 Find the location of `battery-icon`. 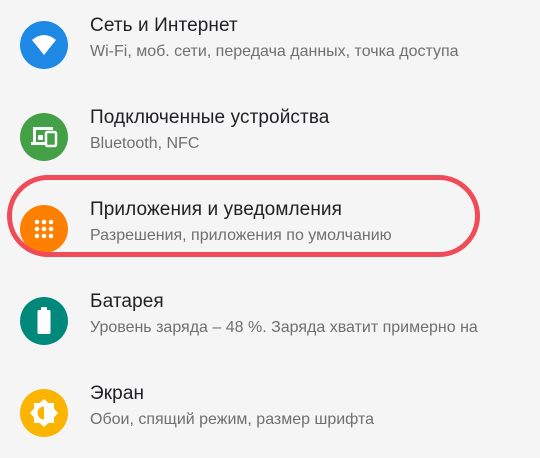

battery-icon is located at coordinates (44, 321).